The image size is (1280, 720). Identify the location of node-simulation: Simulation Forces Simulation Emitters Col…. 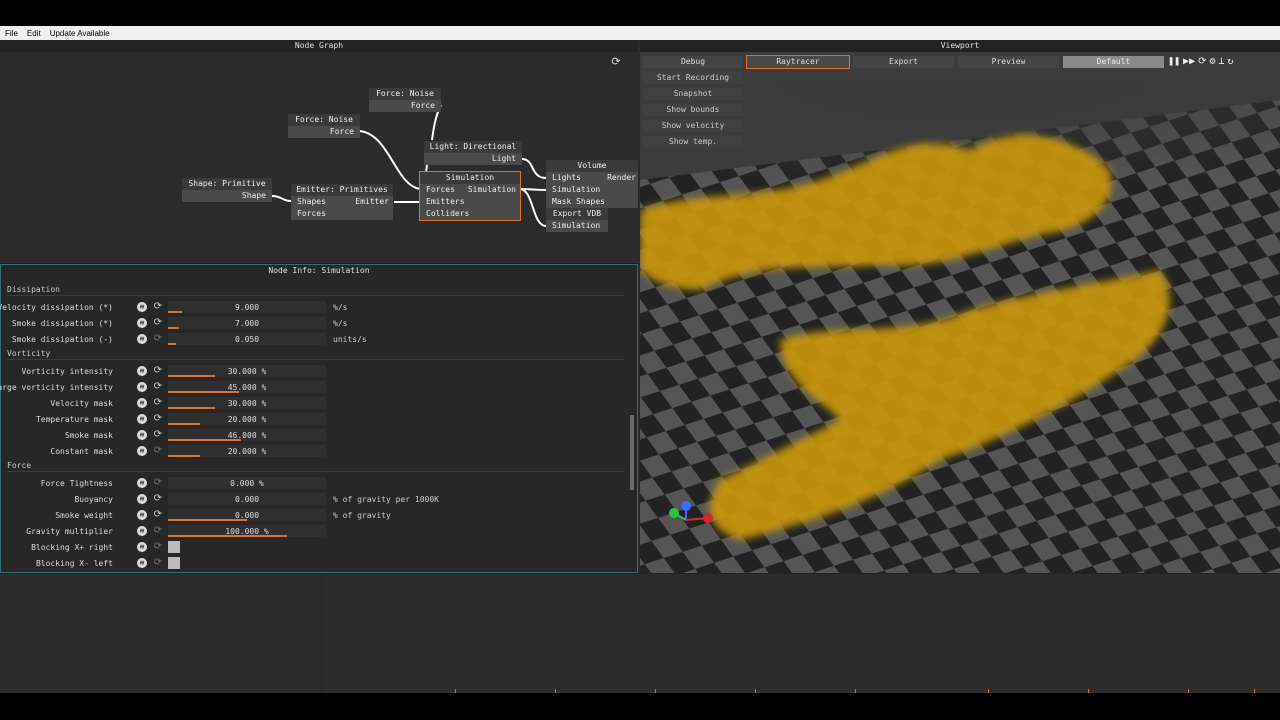
(470, 196).